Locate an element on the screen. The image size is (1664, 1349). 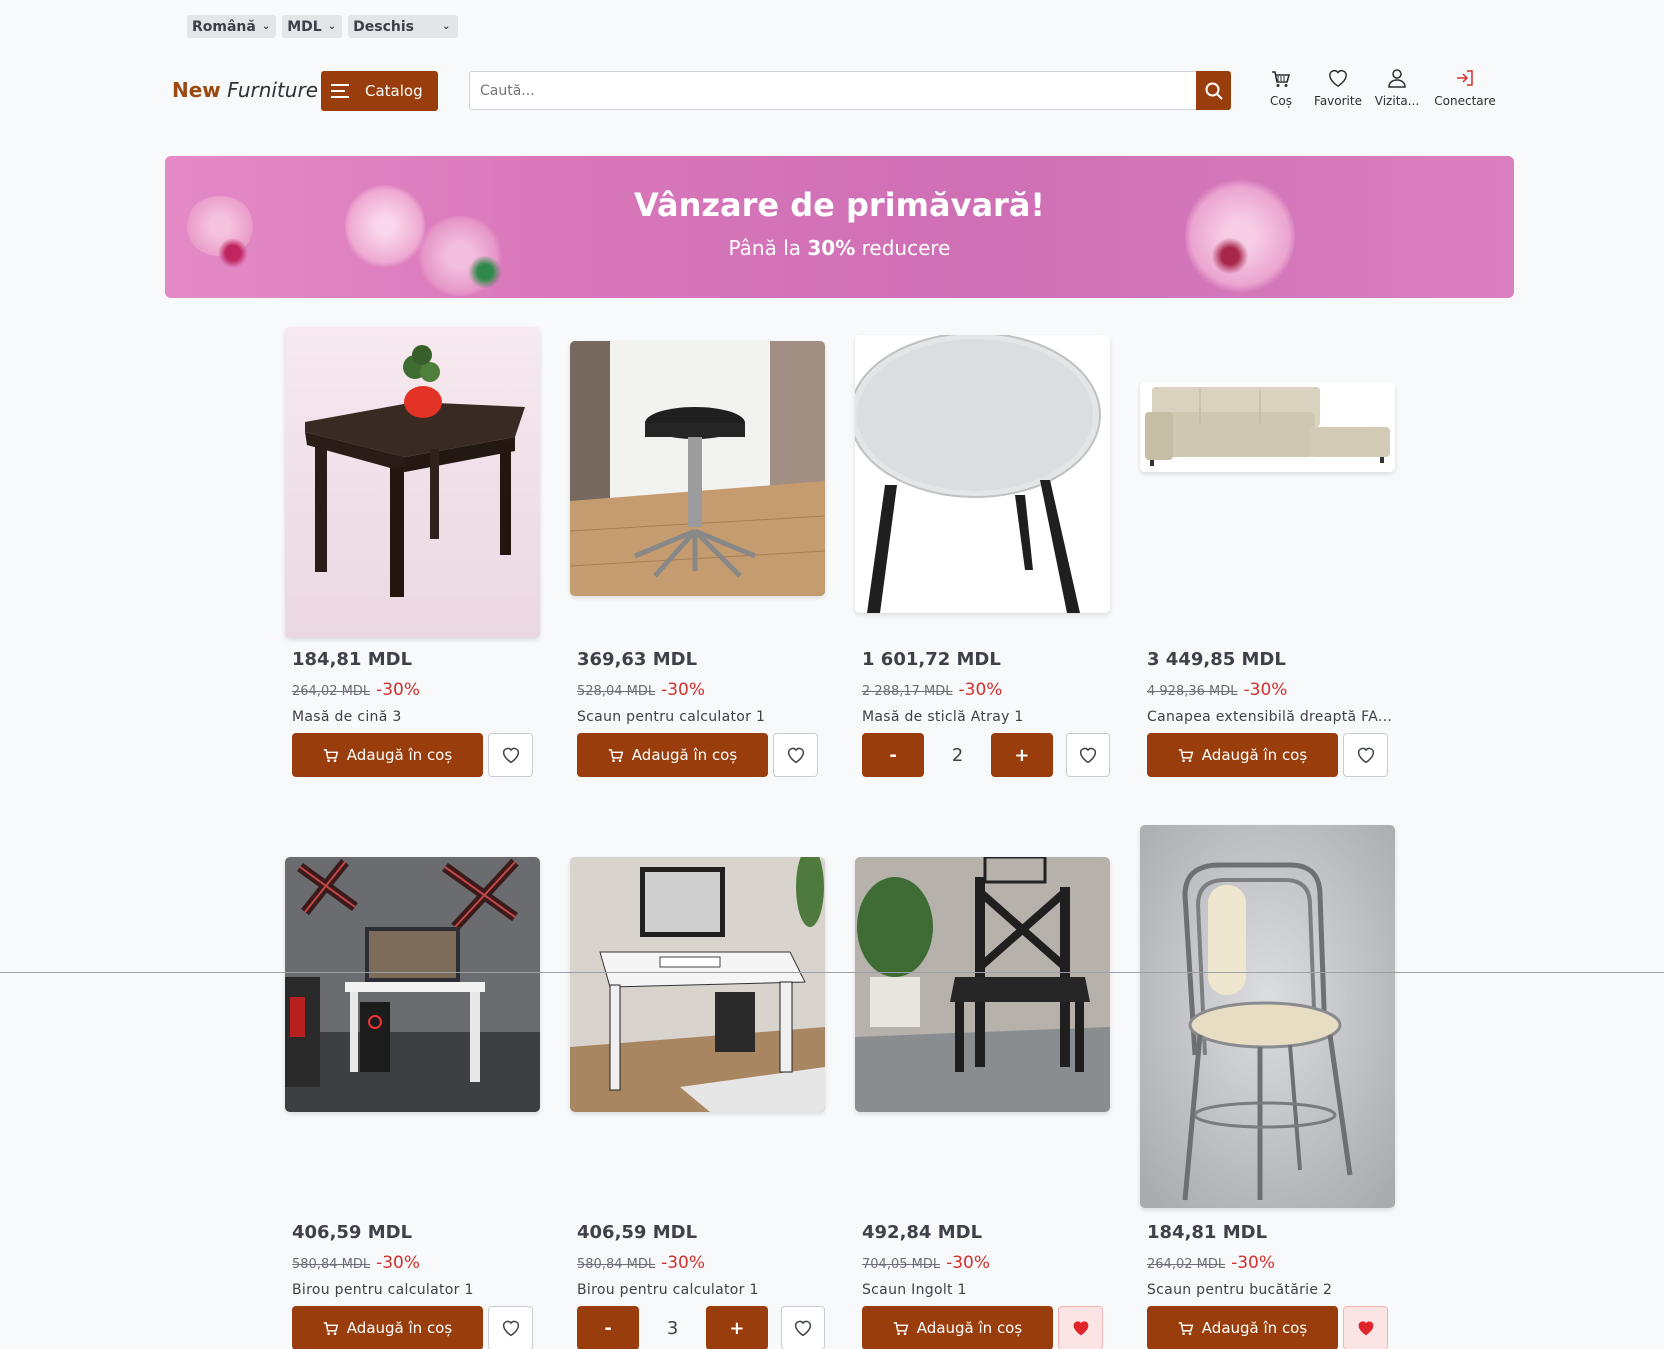
login-label: Conectare is located at coordinates (1465, 101).